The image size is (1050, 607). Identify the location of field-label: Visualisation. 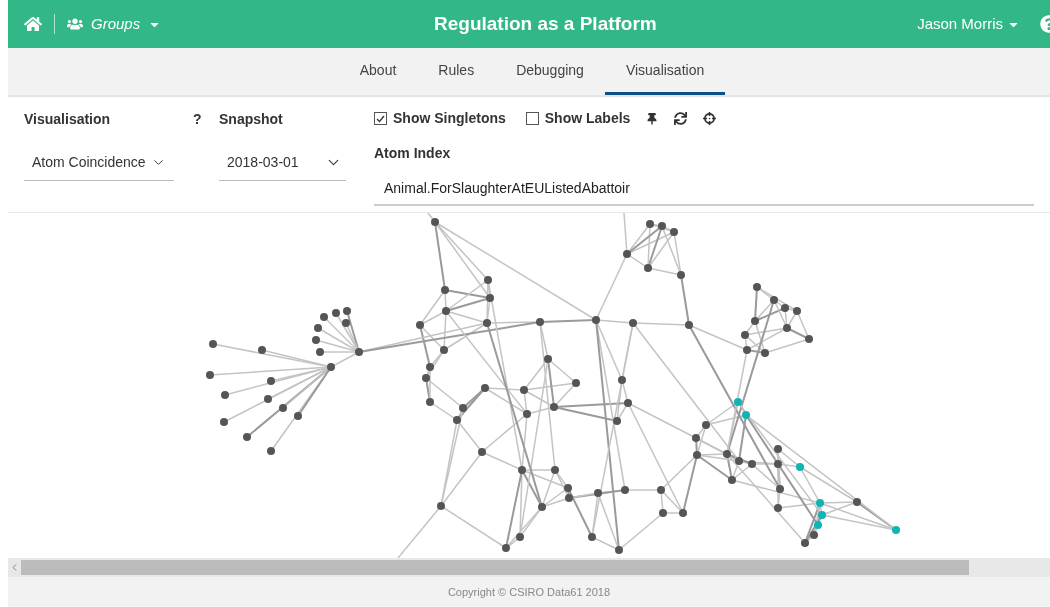
(68, 119).